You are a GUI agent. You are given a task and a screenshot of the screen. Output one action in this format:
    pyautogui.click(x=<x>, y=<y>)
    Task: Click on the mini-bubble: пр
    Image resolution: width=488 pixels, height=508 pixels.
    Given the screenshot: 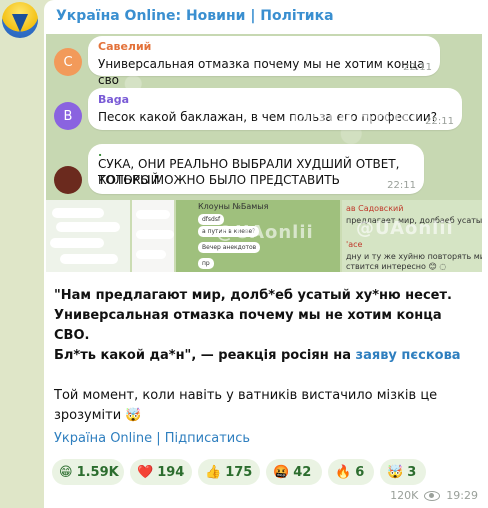 What is the action you would take?
    pyautogui.click(x=206, y=263)
    